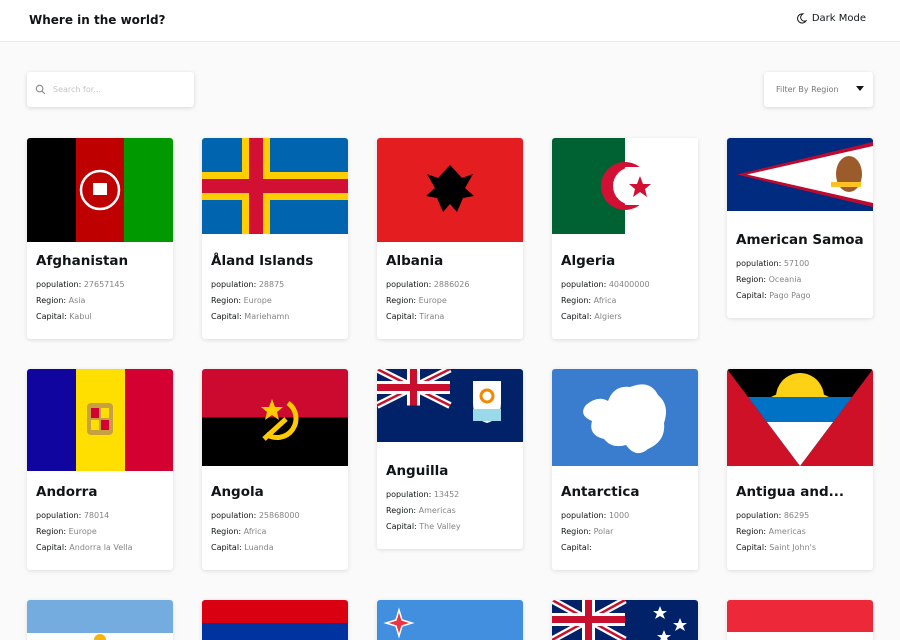 This screenshot has height=640, width=900. What do you see at coordinates (275, 417) in the screenshot?
I see `flag-angola` at bounding box center [275, 417].